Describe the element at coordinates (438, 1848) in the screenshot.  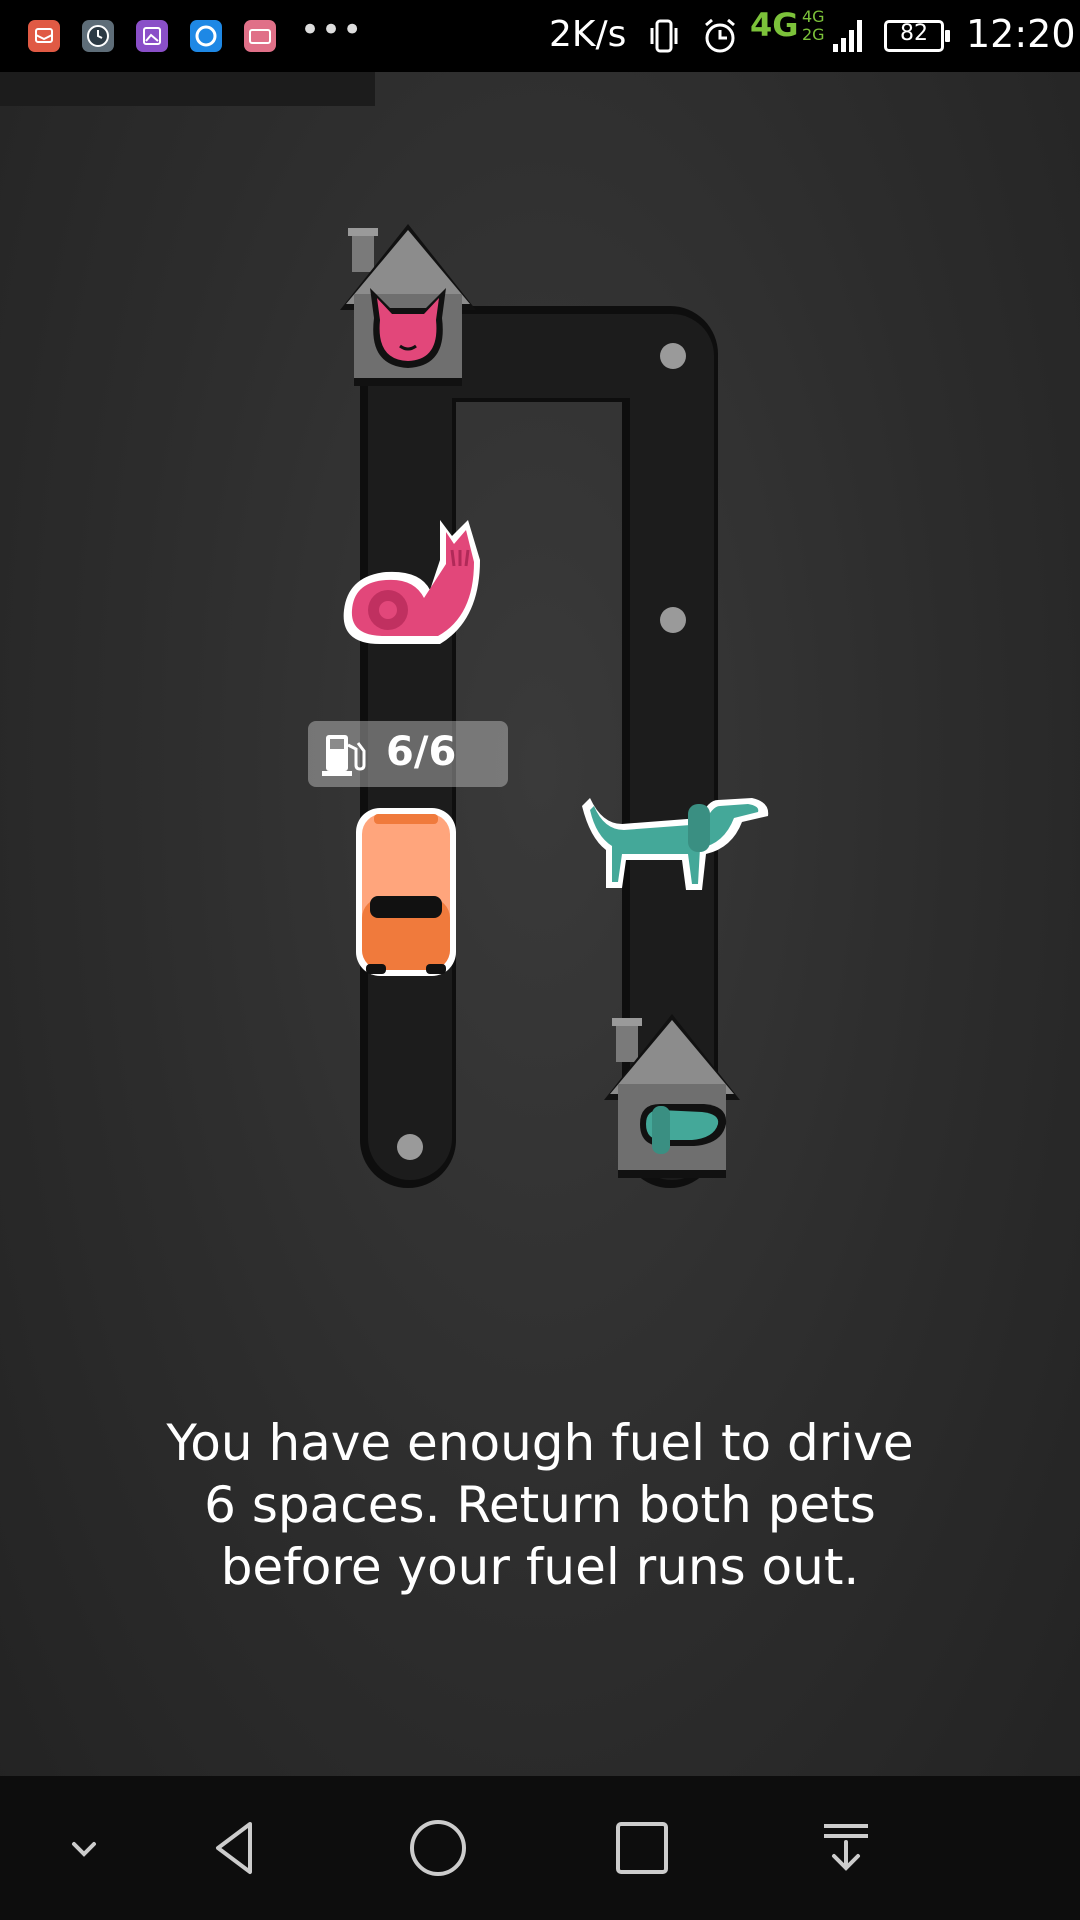
I see `home-icon` at that location.